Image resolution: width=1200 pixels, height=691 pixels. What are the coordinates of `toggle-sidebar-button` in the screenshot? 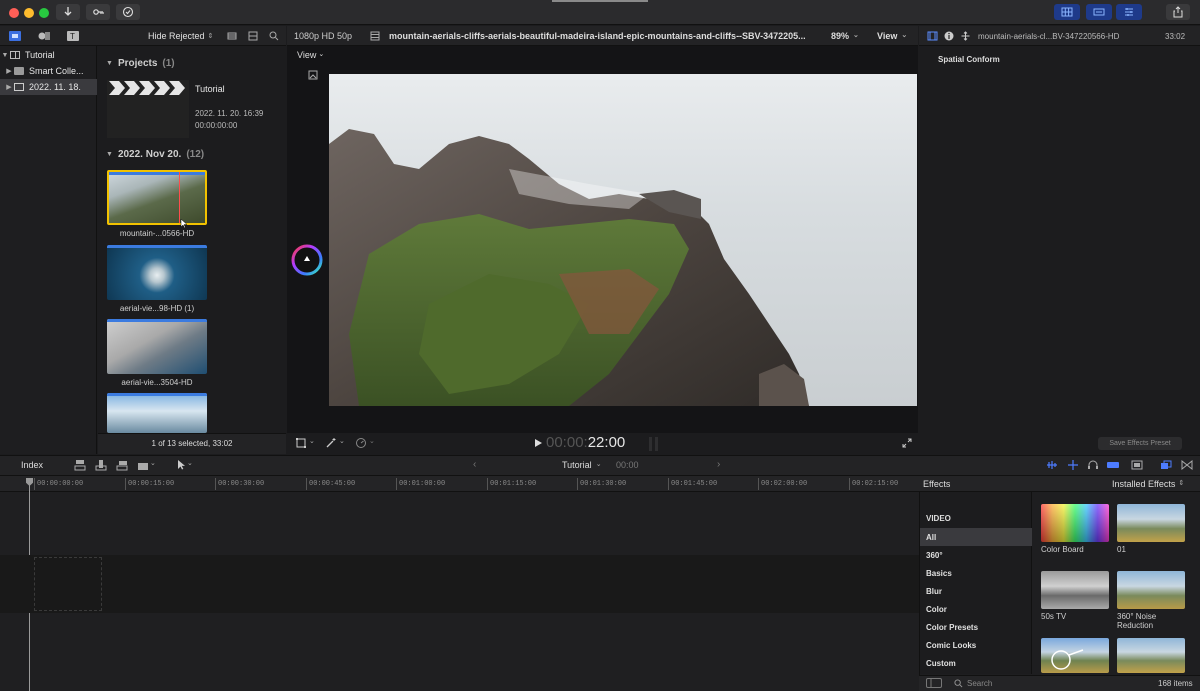 It's located at (934, 683).